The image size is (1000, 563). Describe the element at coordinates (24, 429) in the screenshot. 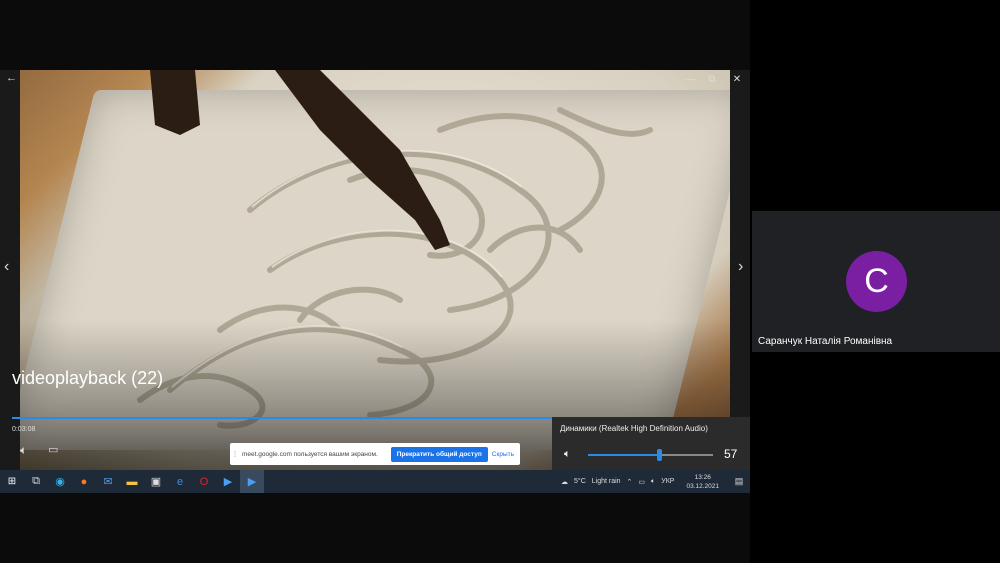

I see `video-time: 0:03:08` at that location.